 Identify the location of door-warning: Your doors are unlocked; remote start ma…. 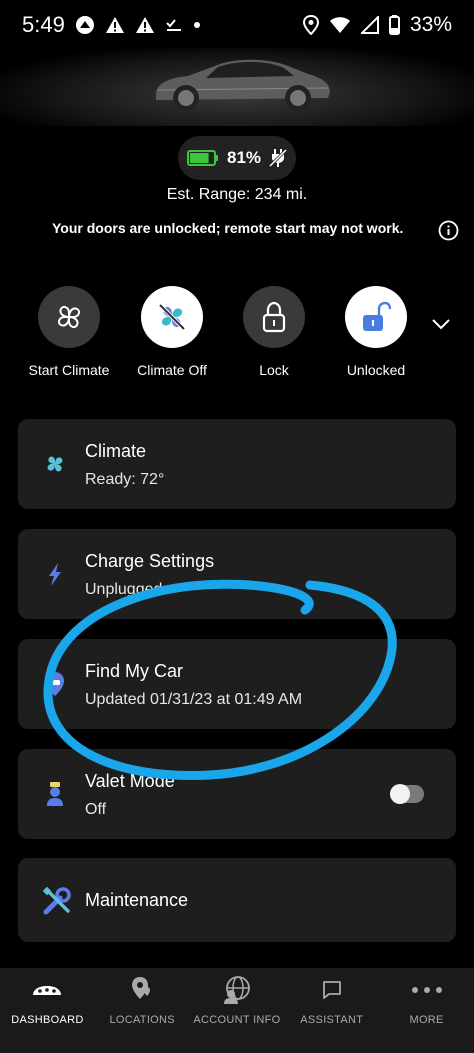
(228, 228).